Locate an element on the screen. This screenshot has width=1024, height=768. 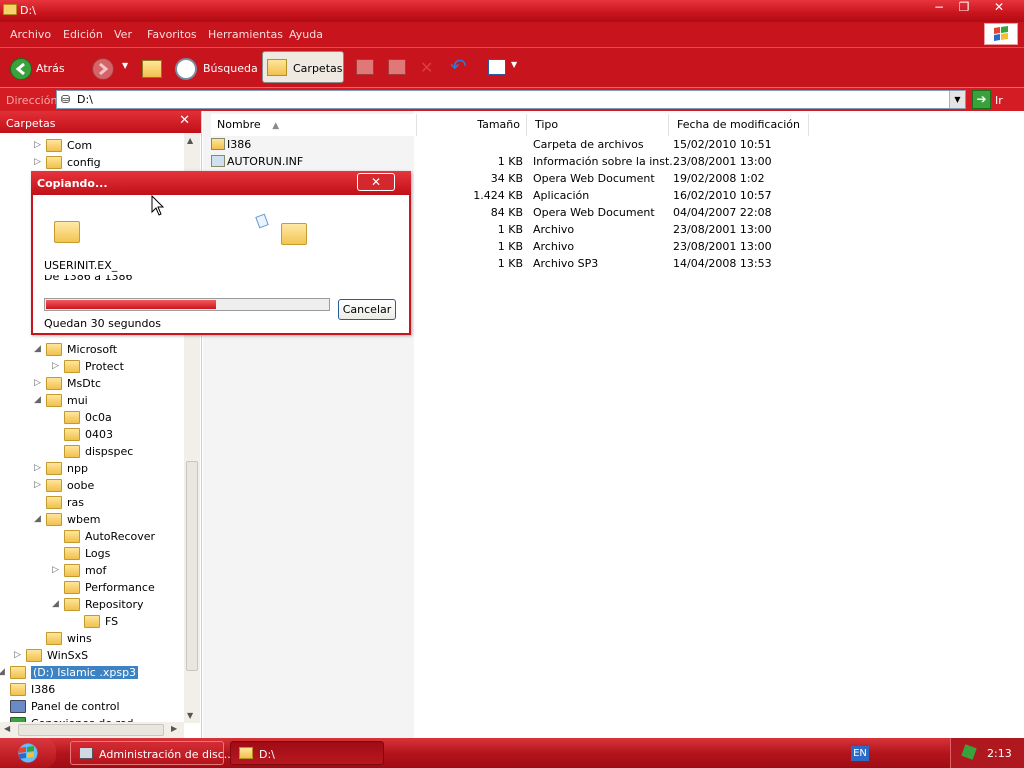
language-indicator: EN is located at coordinates (860, 753).